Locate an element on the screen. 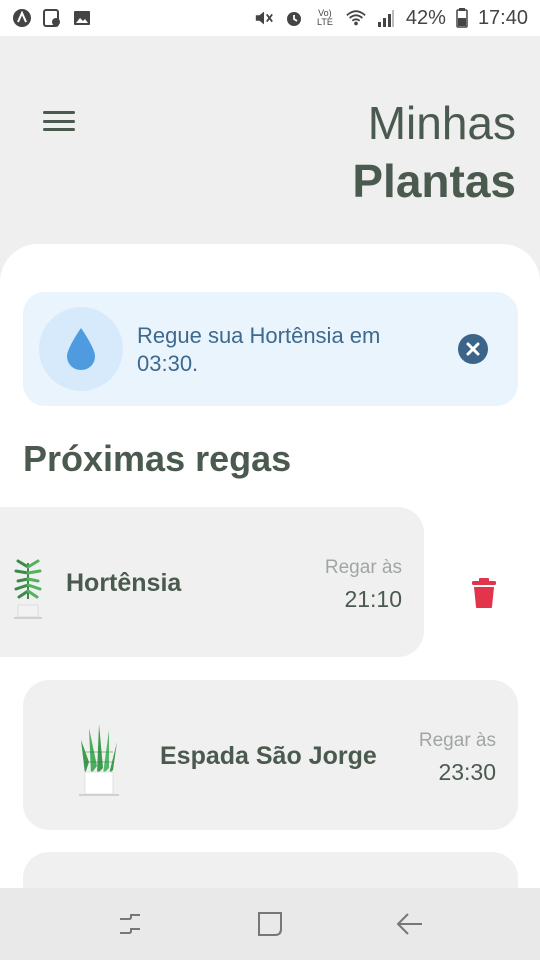  status-bar-right: Vo) LTE 42% 17:40 is located at coordinates (391, 18).